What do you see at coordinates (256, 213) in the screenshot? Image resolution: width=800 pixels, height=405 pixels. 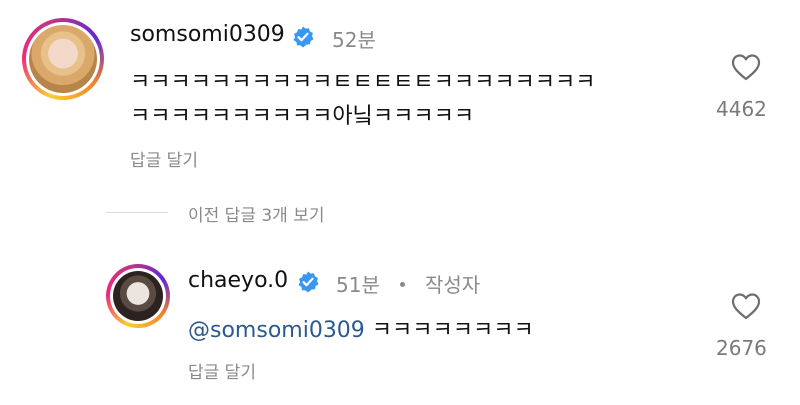 I see `view-previous-replies-button: 이전 답글 3개 보기` at bounding box center [256, 213].